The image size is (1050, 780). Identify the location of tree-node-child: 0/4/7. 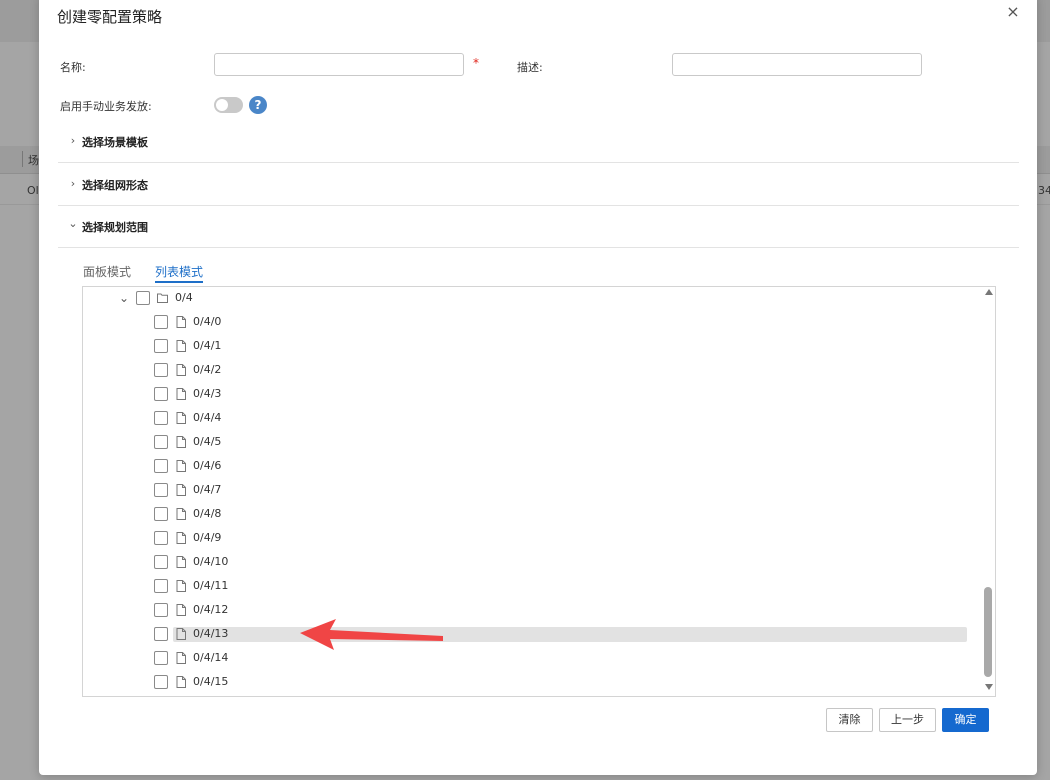
(498, 491).